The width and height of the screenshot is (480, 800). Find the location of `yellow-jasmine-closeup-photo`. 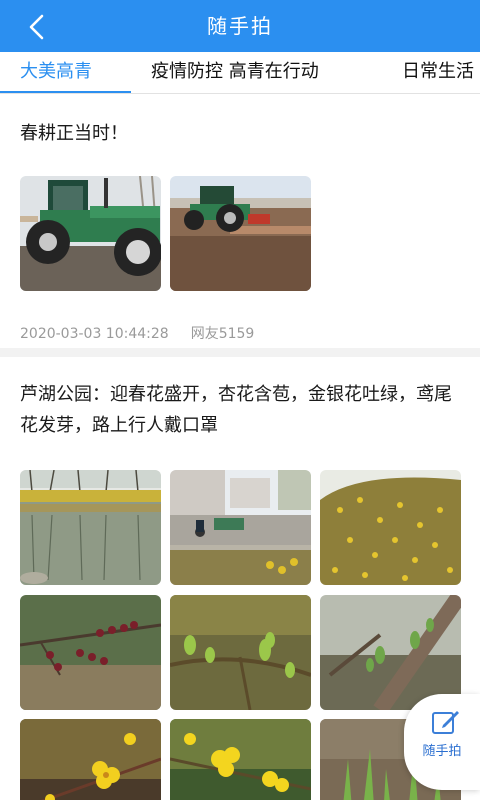

yellow-jasmine-closeup-photo is located at coordinates (240, 759).